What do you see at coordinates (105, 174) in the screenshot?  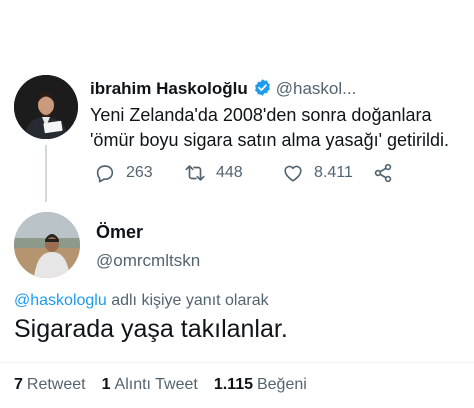 I see `reply-icon` at bounding box center [105, 174].